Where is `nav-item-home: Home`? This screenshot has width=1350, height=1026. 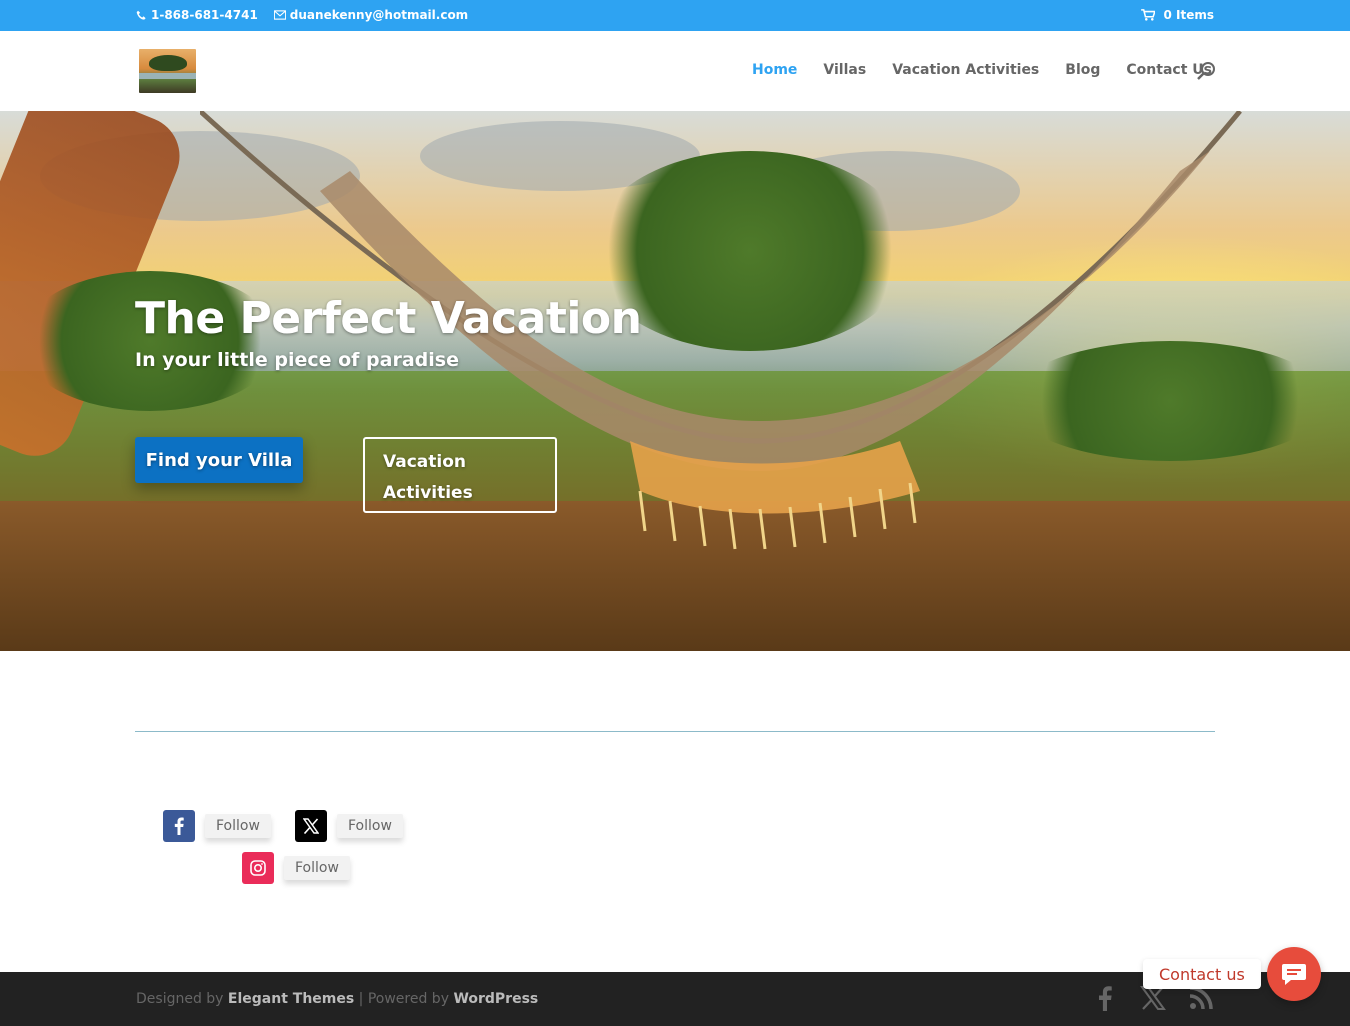
nav-item-home: Home is located at coordinates (774, 70).